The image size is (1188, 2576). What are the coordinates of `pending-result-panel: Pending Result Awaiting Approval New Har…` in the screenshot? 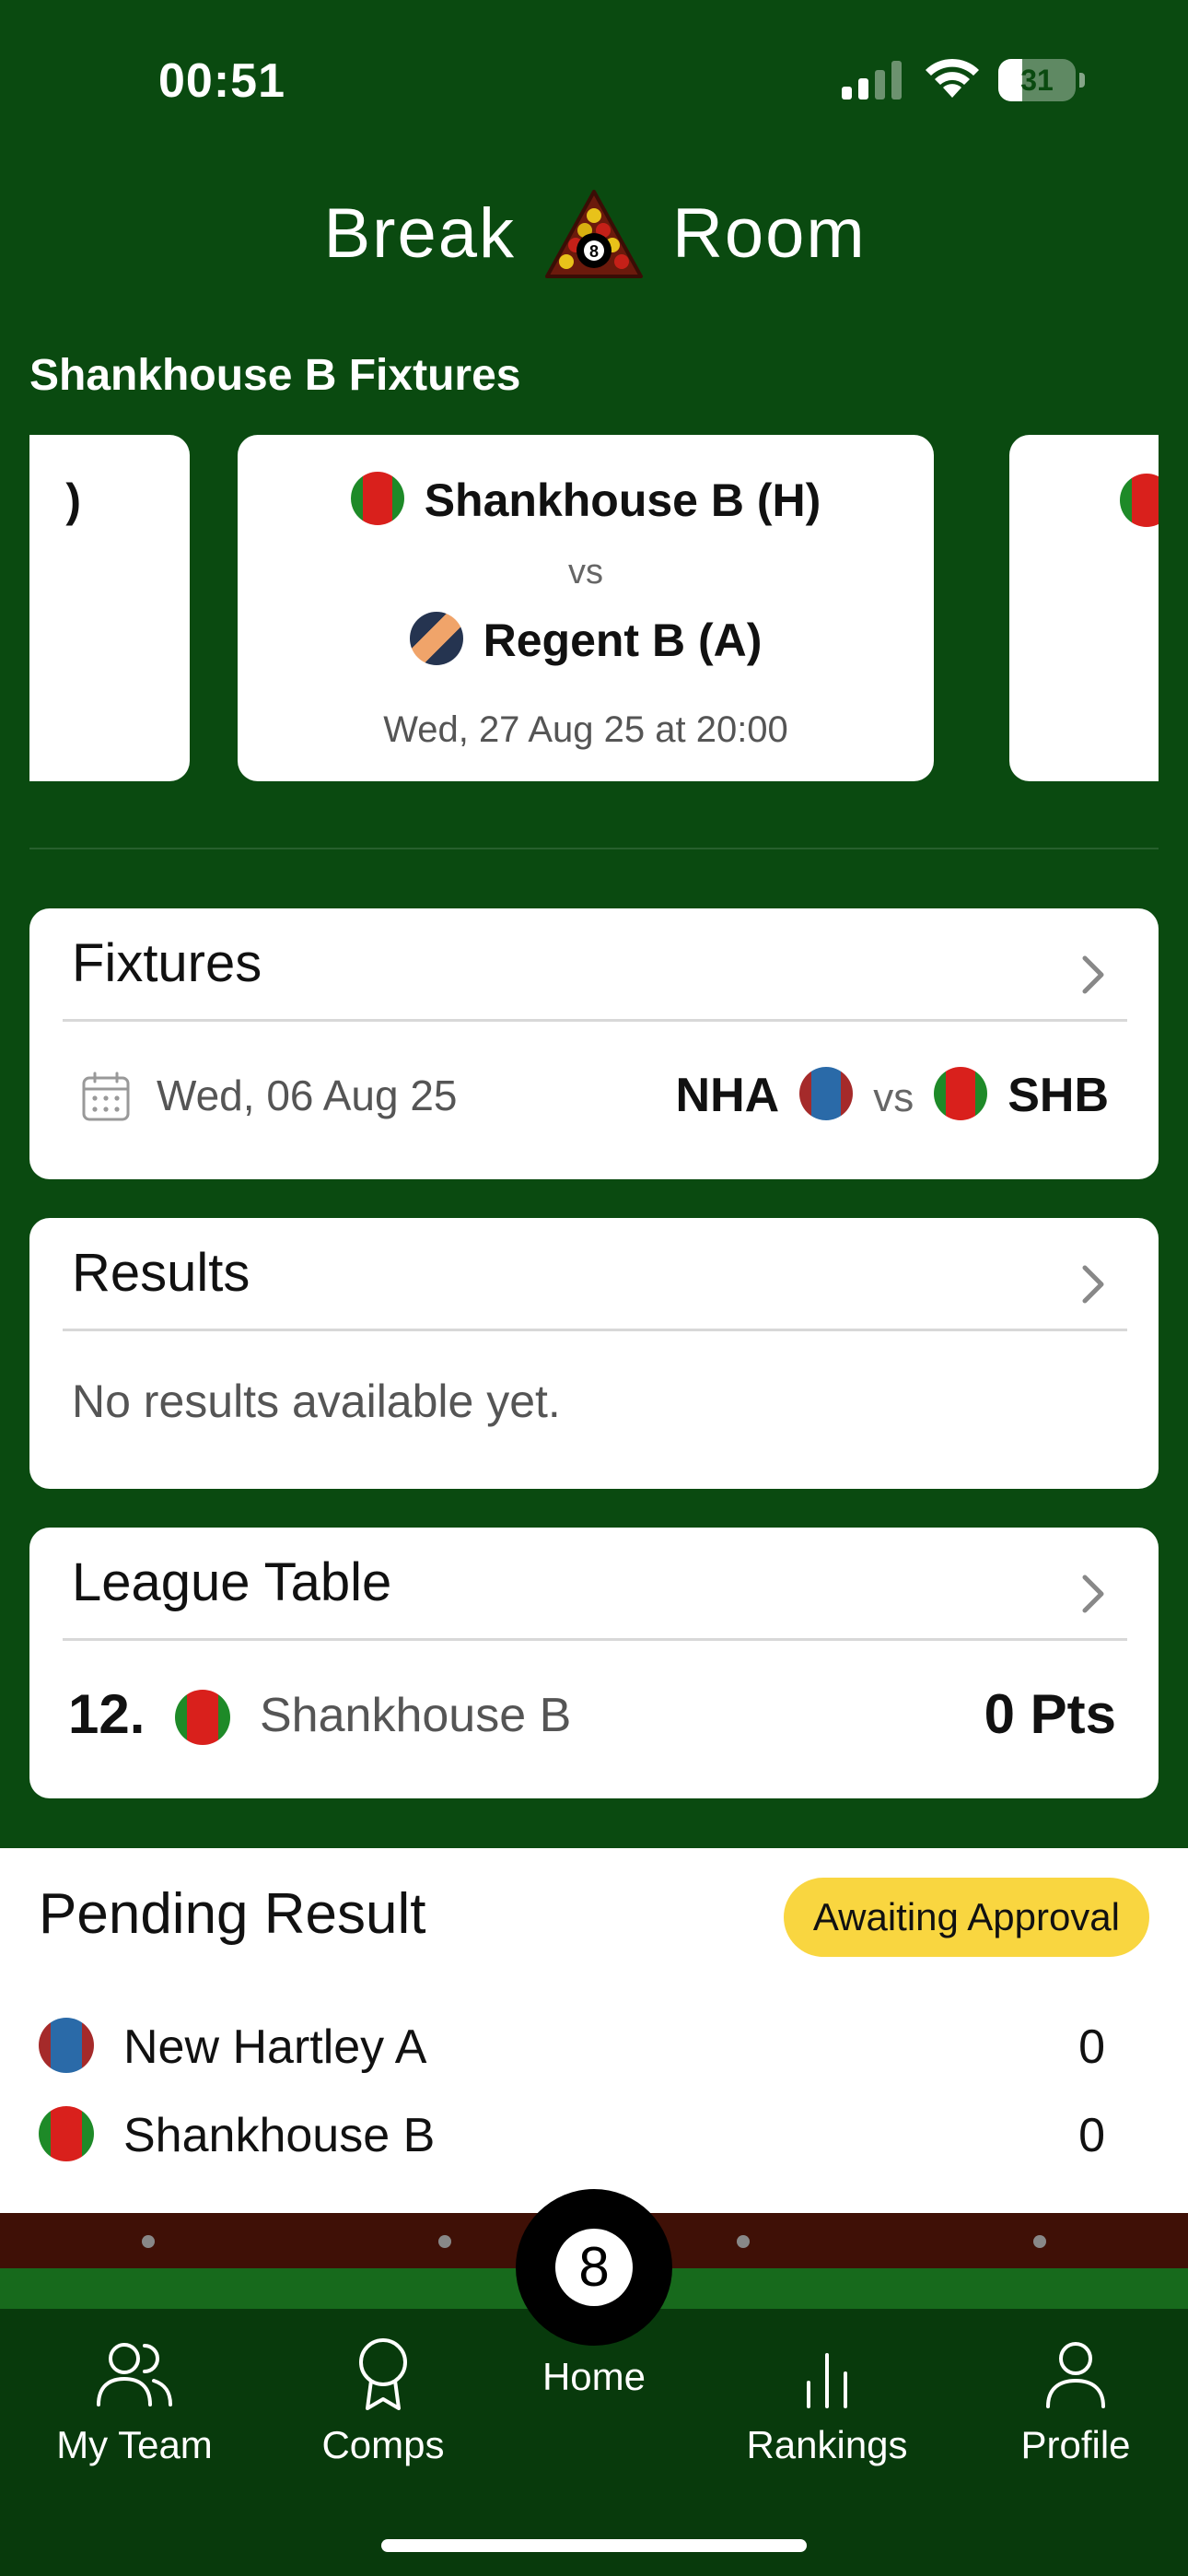 It's located at (594, 2030).